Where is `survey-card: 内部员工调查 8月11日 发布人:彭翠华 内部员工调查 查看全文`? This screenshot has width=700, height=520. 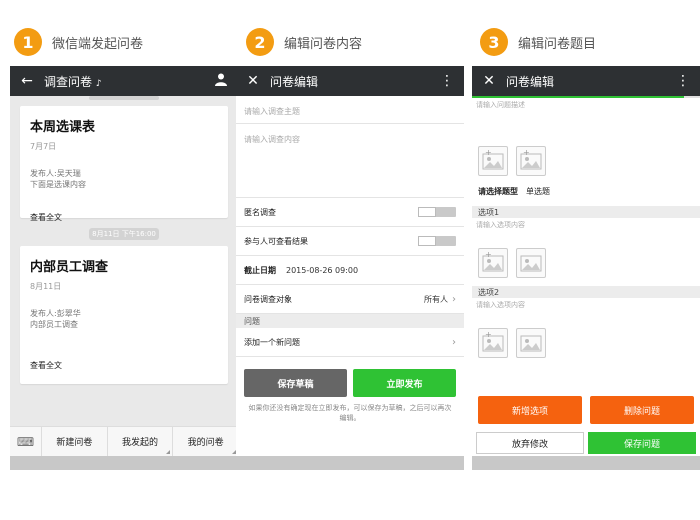 survey-card: 内部员工调查 8月11日 发布人:彭翠华 内部员工调查 查看全文 is located at coordinates (124, 315).